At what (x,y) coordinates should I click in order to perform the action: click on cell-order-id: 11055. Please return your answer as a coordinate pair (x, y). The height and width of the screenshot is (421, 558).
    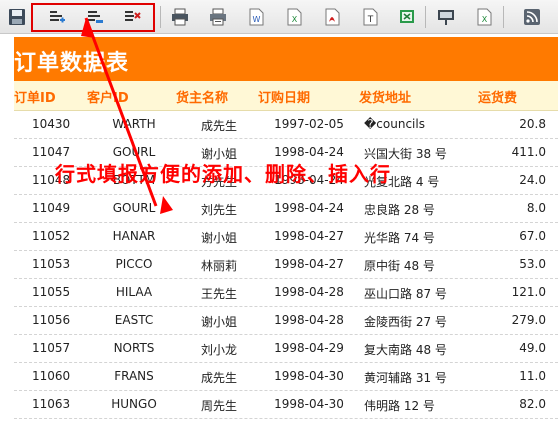
    Looking at the image, I should click on (62, 292).